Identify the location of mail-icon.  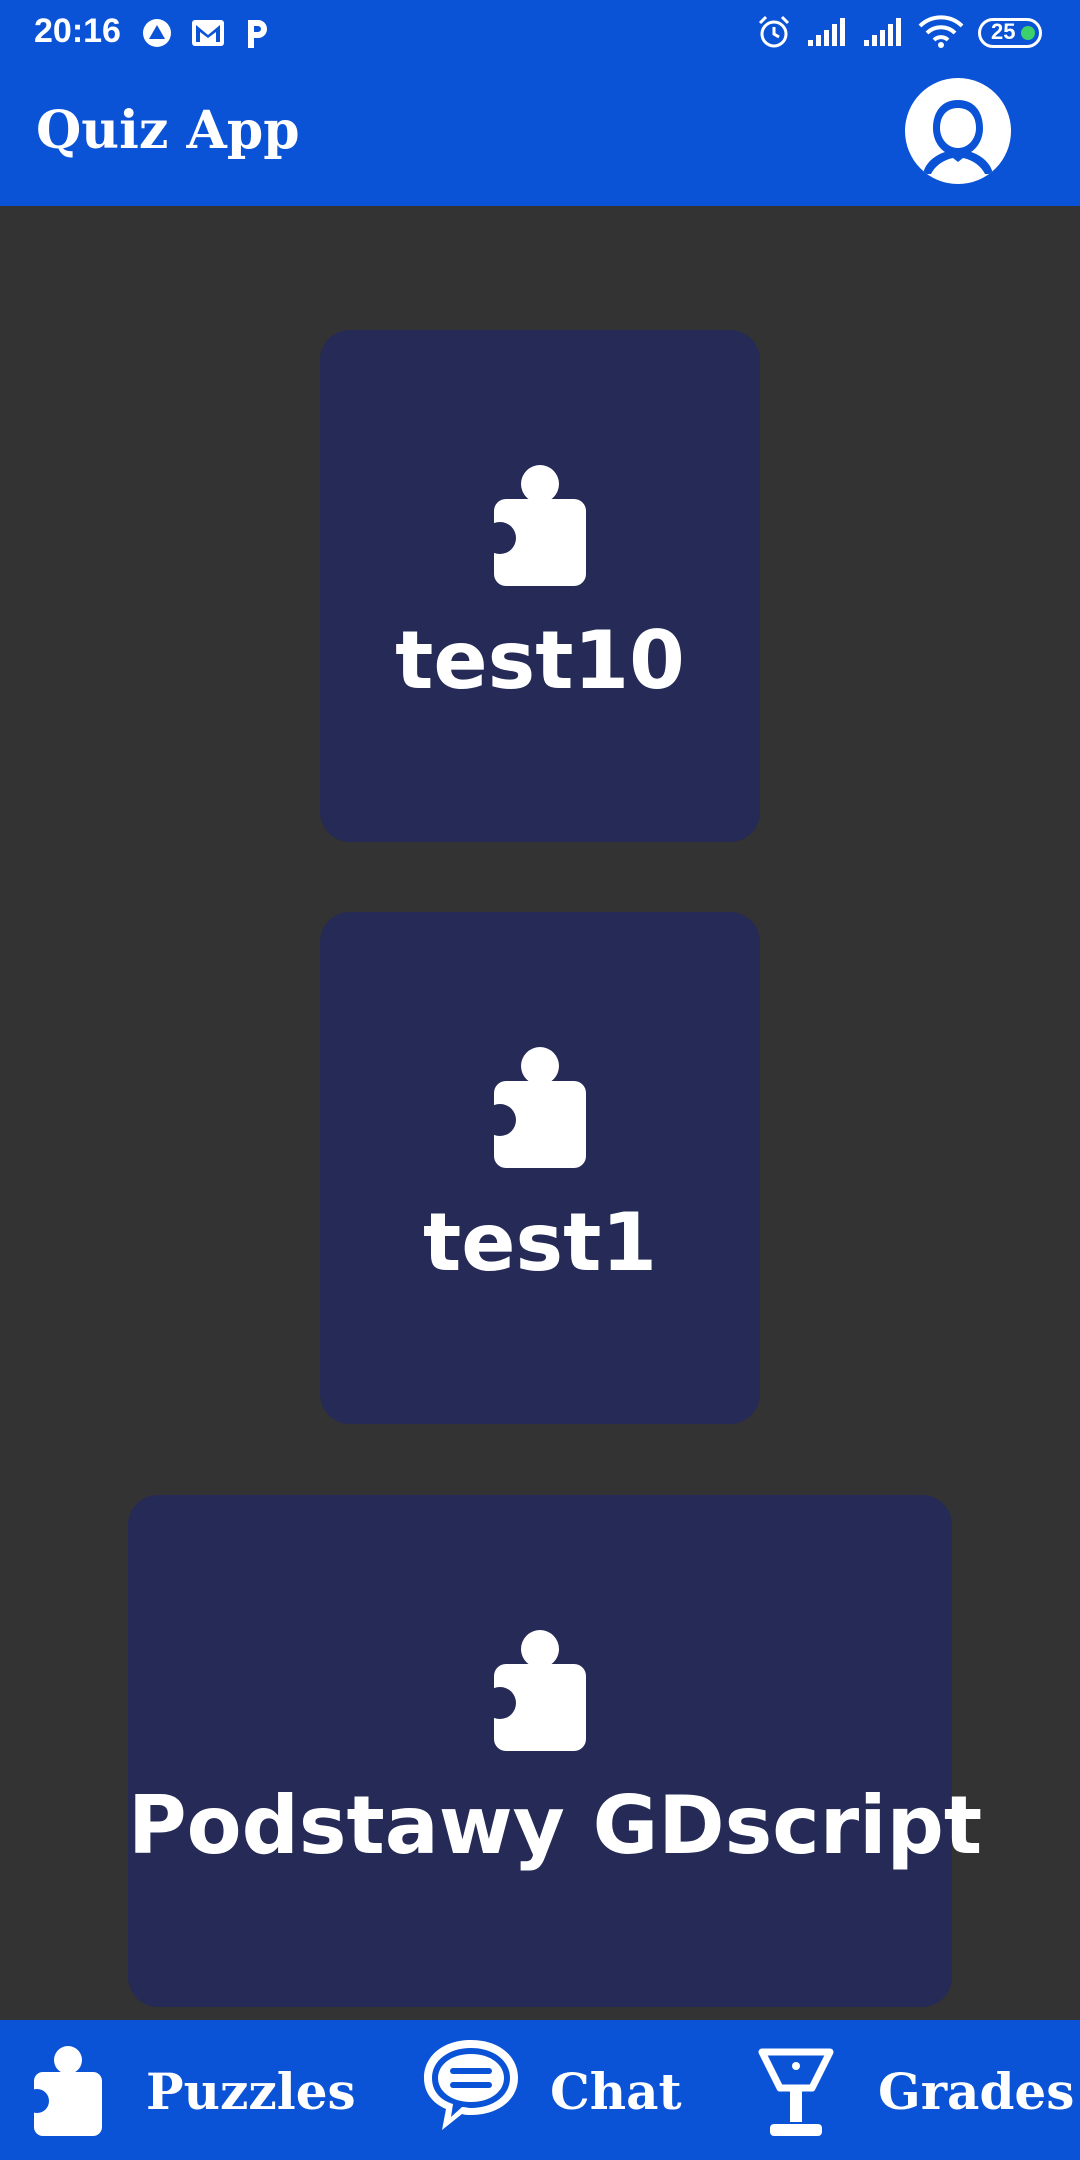
(208, 33).